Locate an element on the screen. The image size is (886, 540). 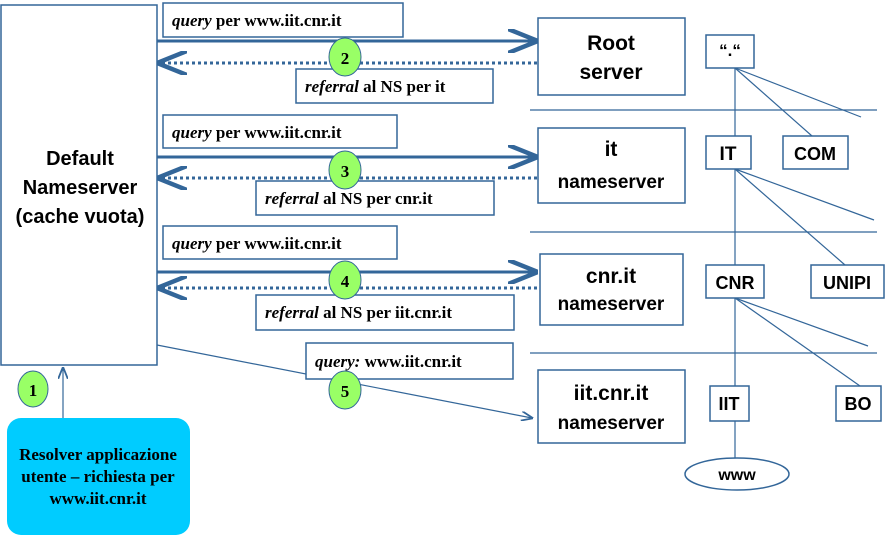
resolver-line2: utente – richiesta per is located at coordinates (98, 476).